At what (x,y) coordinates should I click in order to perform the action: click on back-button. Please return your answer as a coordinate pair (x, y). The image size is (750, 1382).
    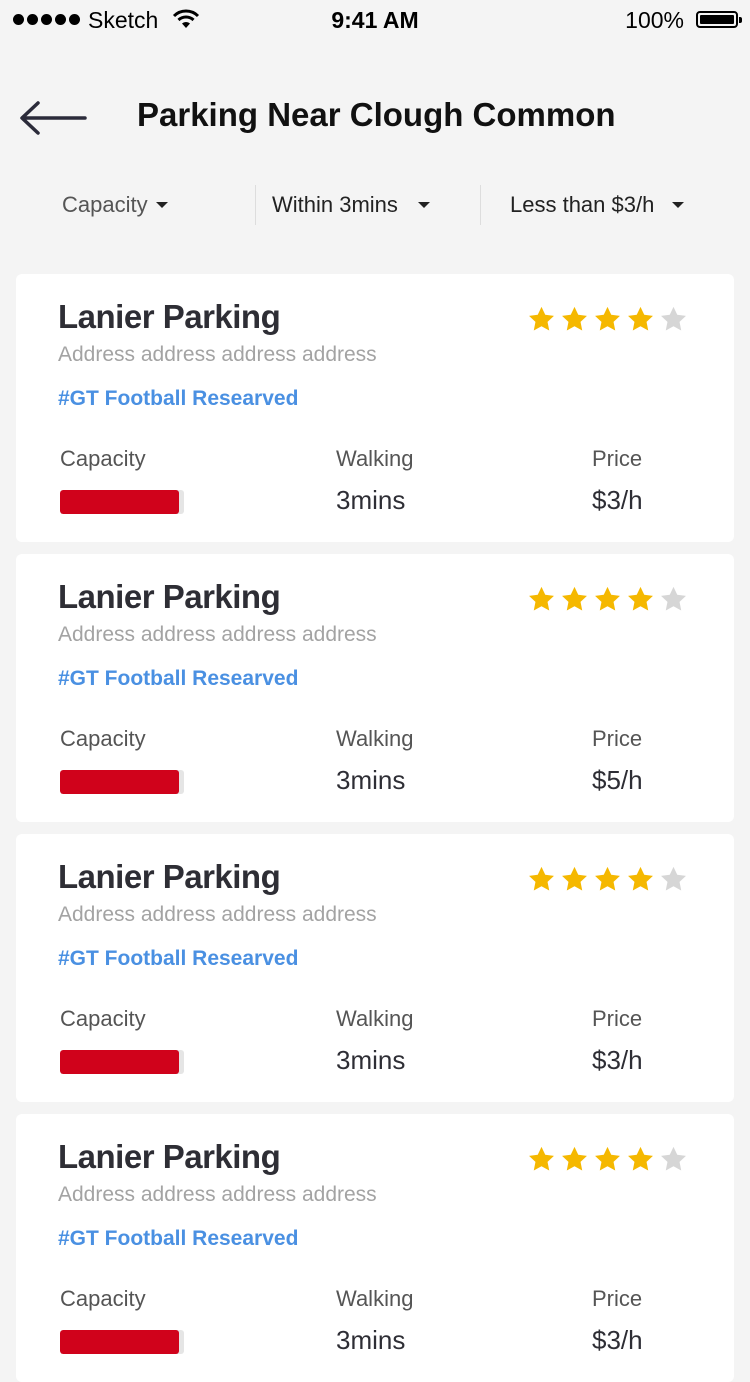
    Looking at the image, I should click on (53, 118).